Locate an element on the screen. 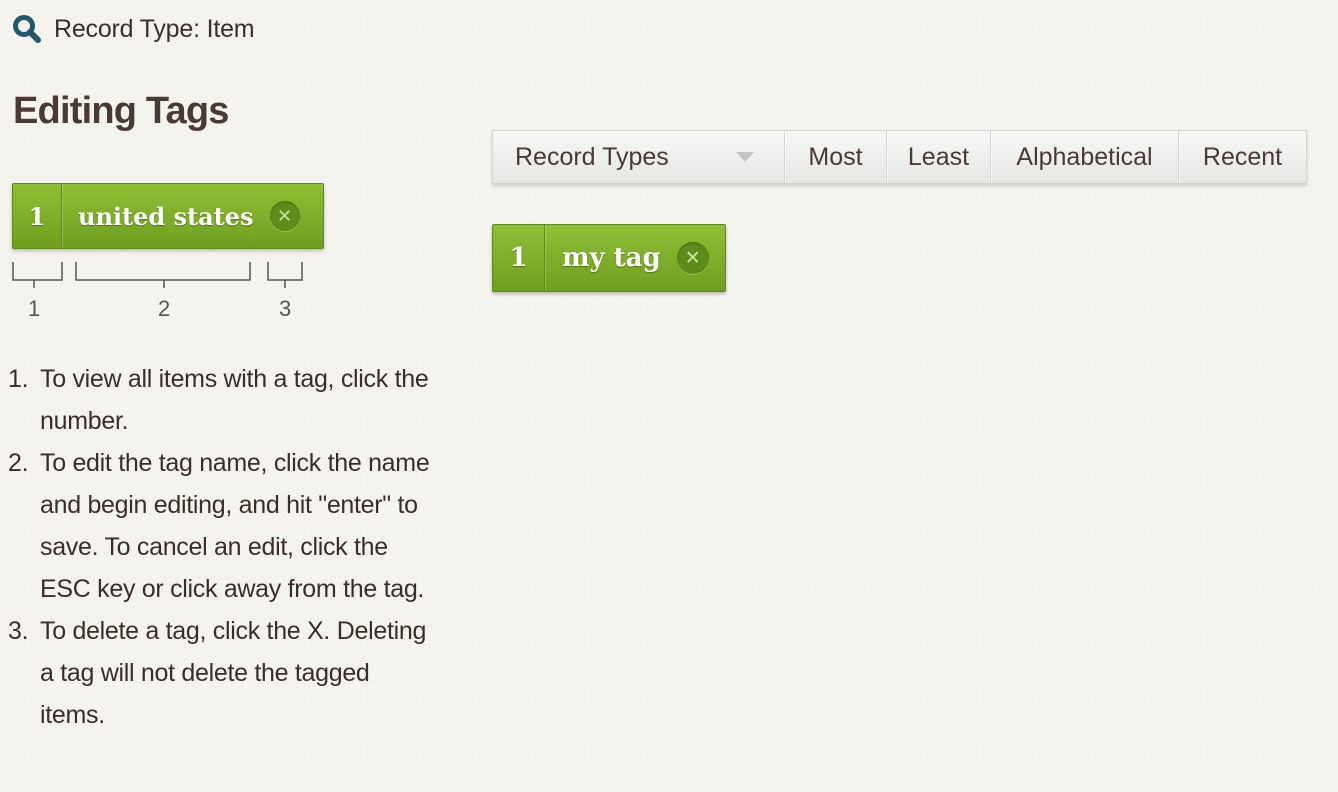  sort-most-button: Most is located at coordinates (836, 157).